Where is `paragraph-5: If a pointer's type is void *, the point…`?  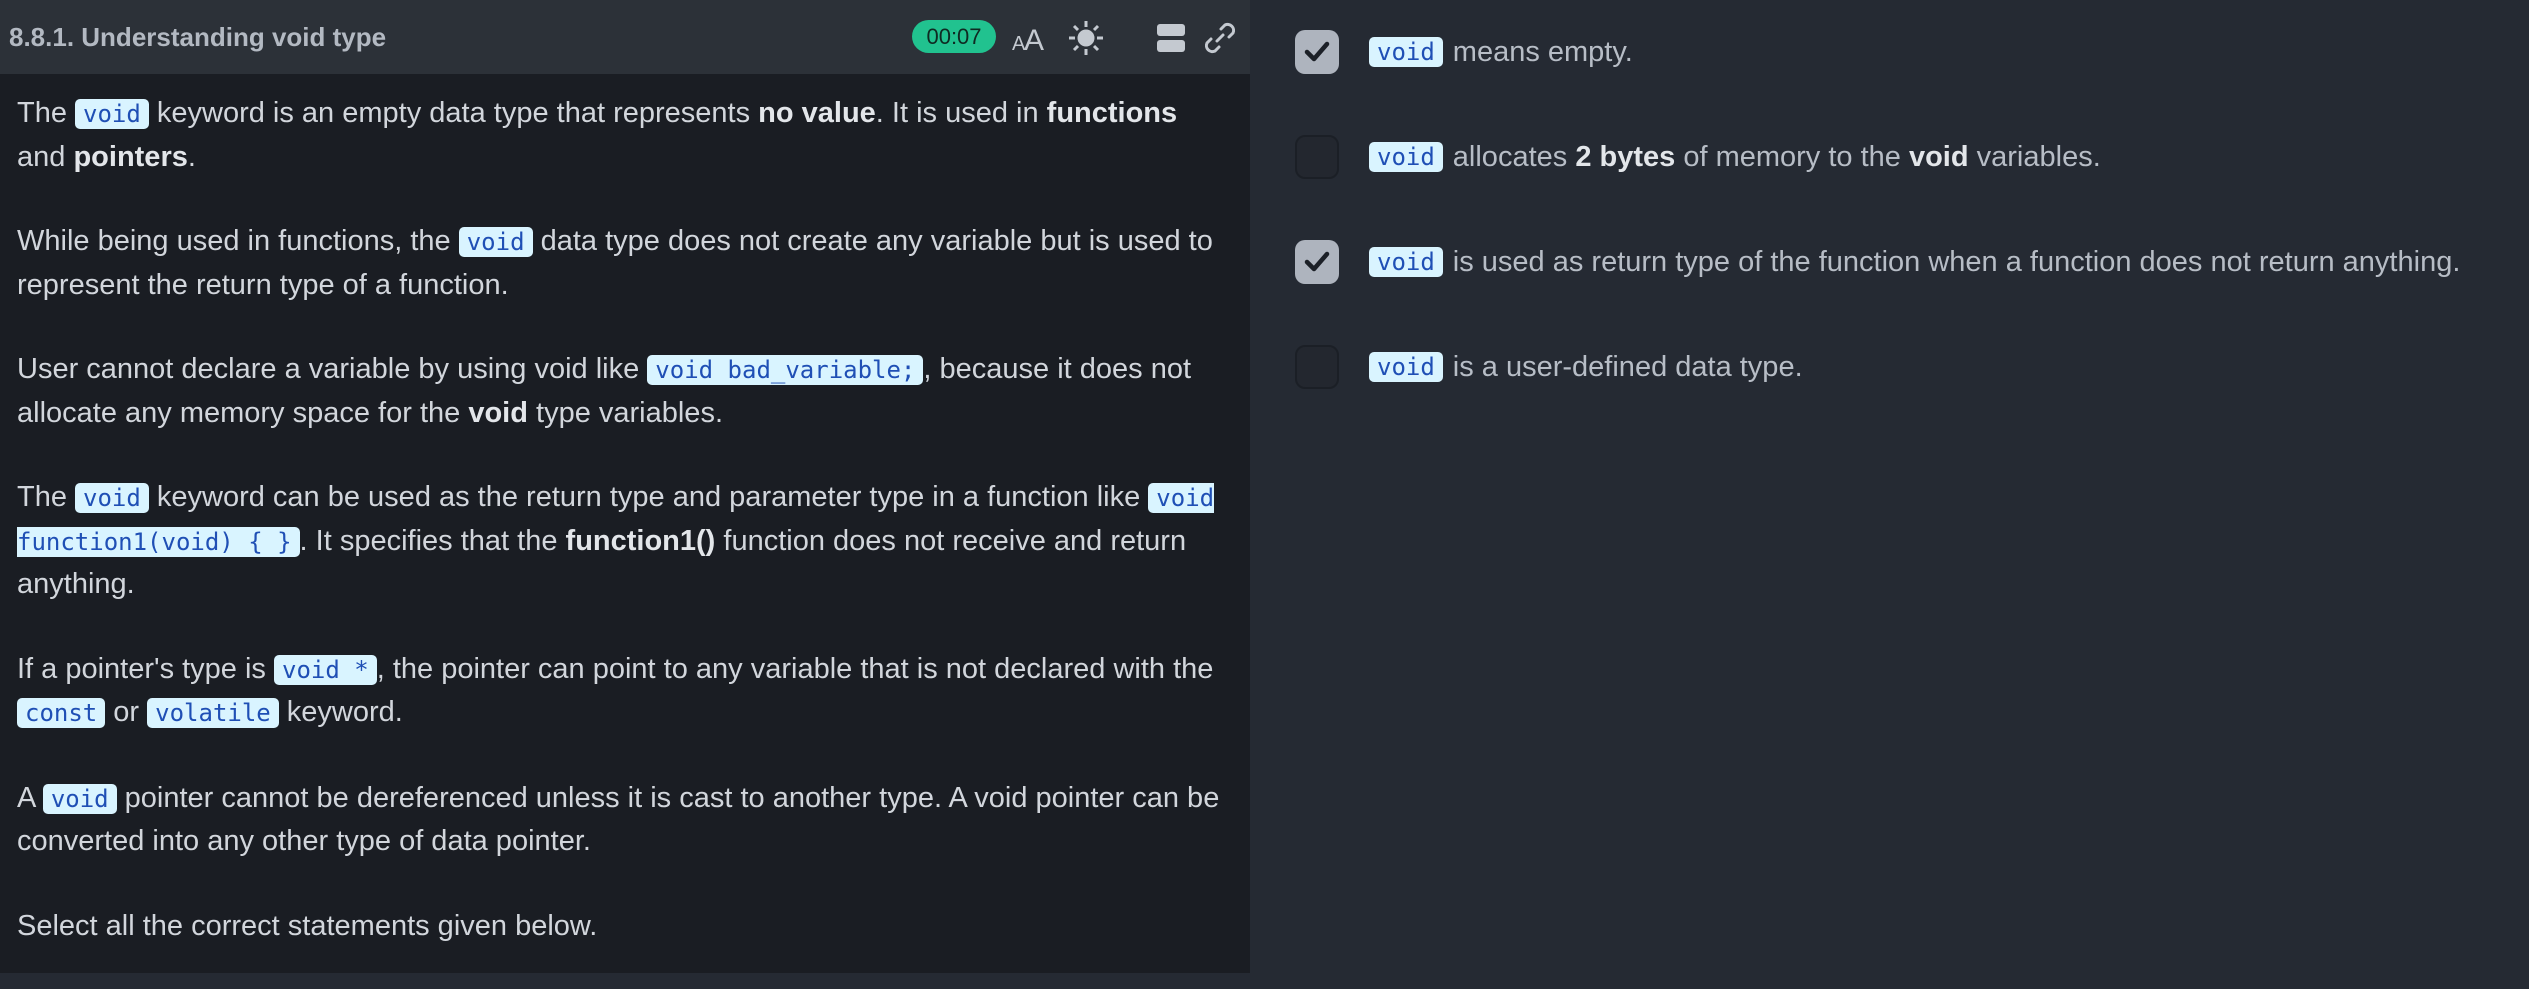
paragraph-5: If a pointer's type is void *, the point… is located at coordinates (615, 690).